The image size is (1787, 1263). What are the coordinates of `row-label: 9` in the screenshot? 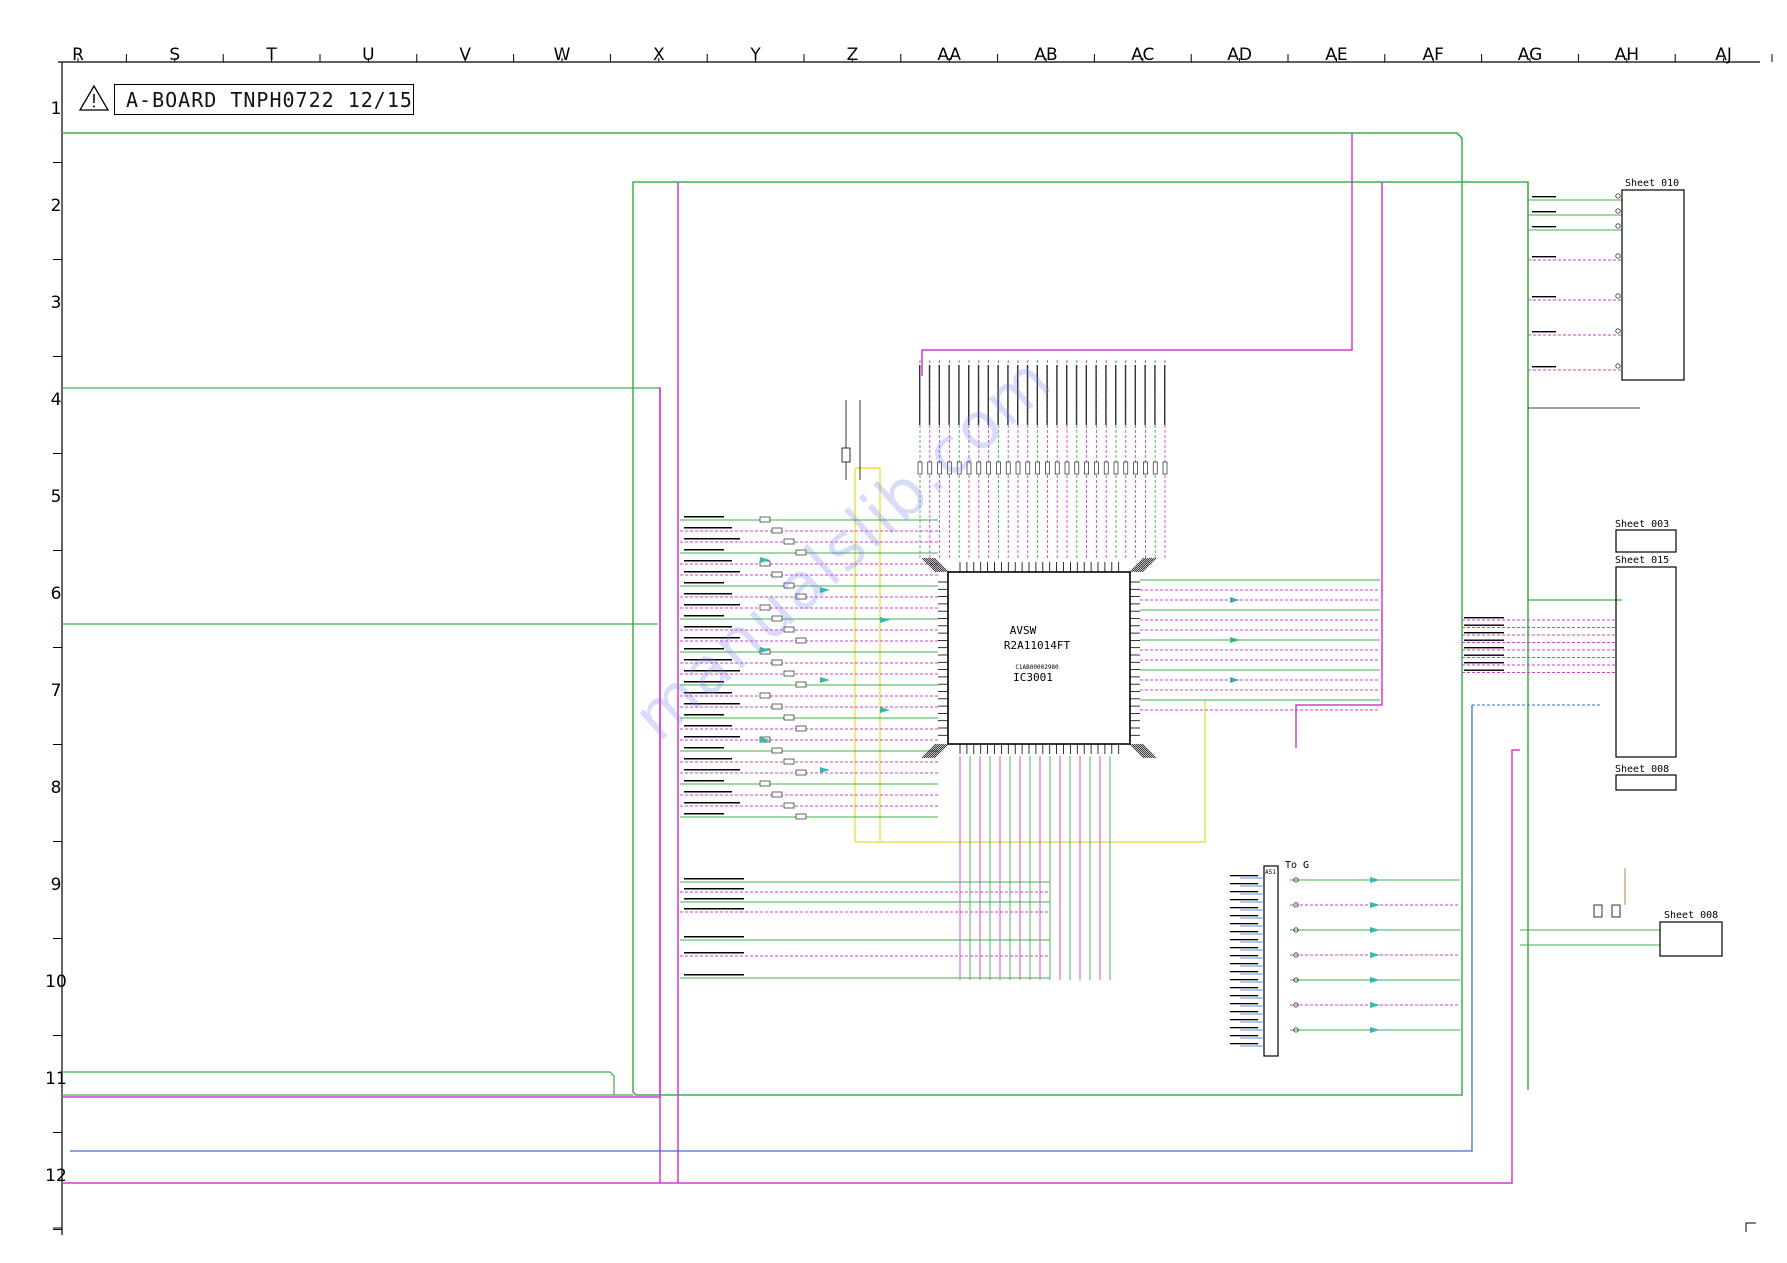 It's located at (56, 885).